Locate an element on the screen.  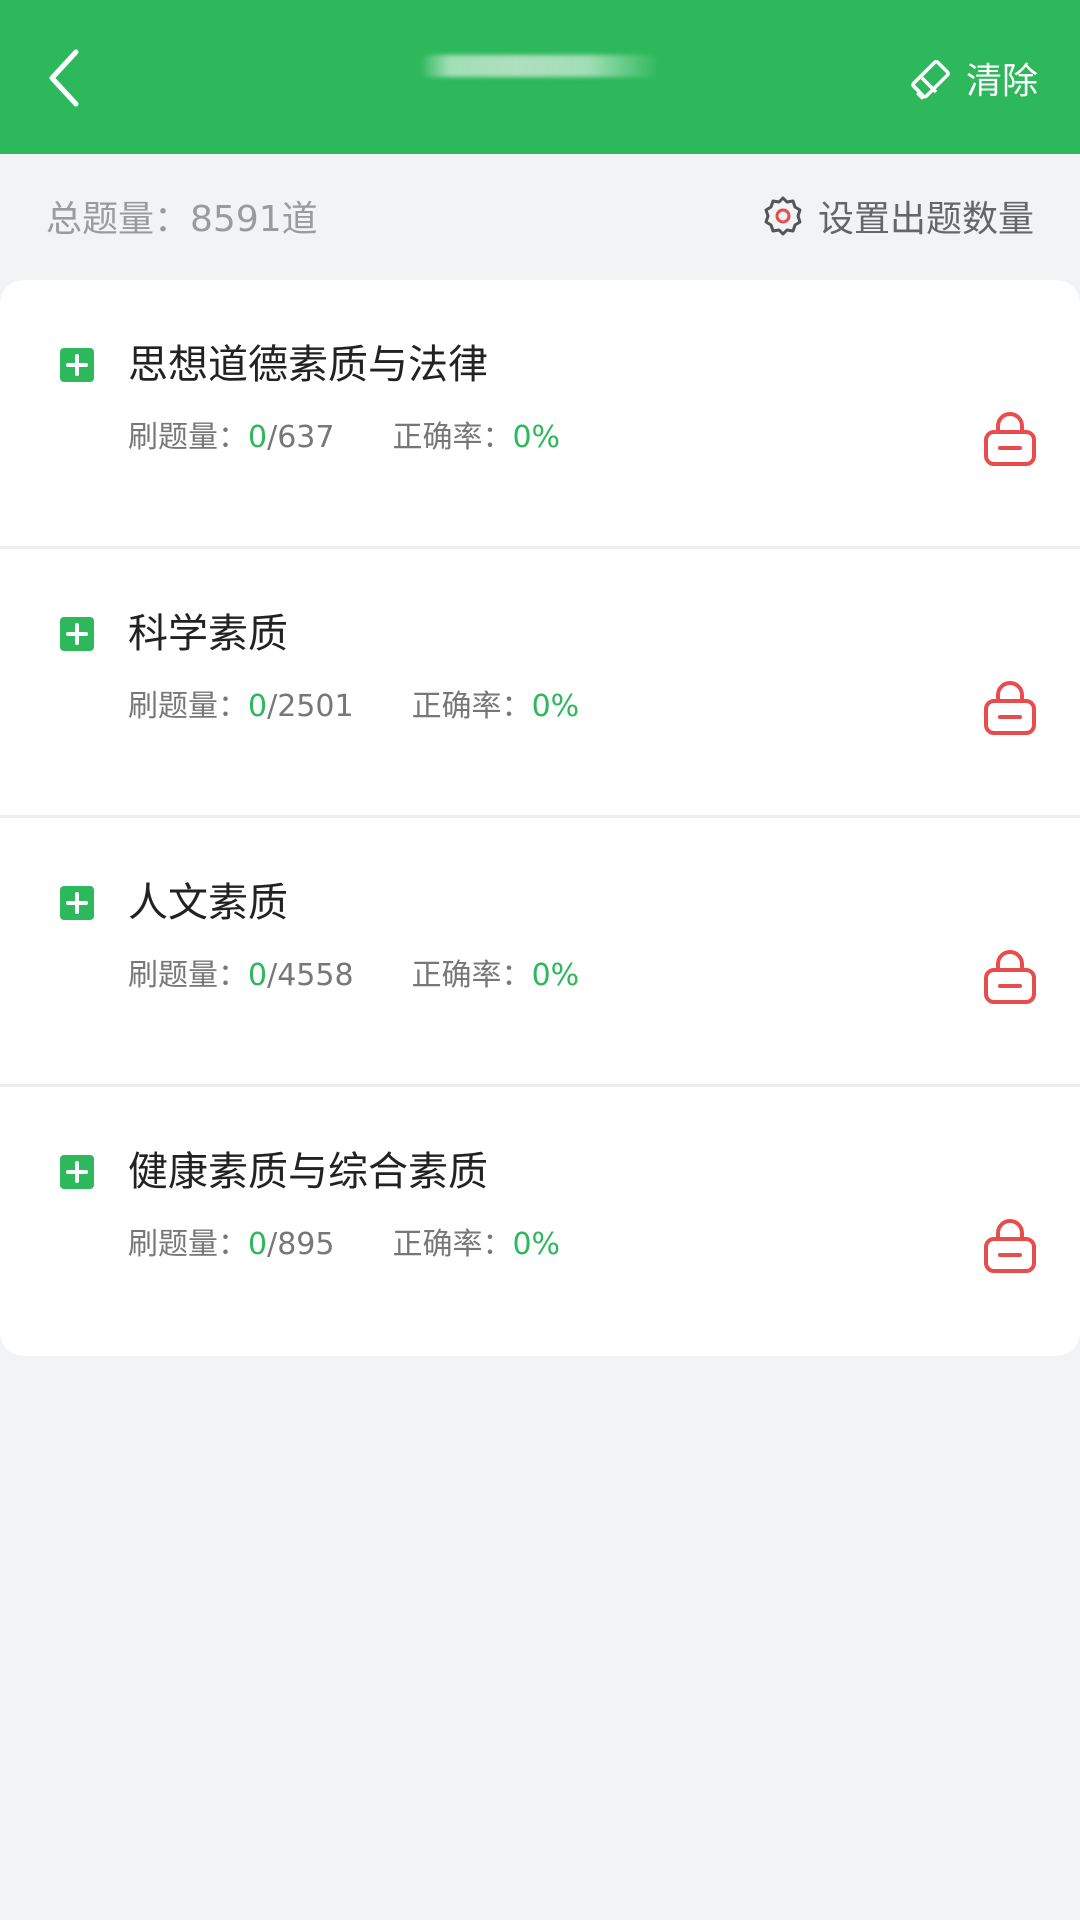
total-question-count: 总题量：8591道 is located at coordinates (182, 216).